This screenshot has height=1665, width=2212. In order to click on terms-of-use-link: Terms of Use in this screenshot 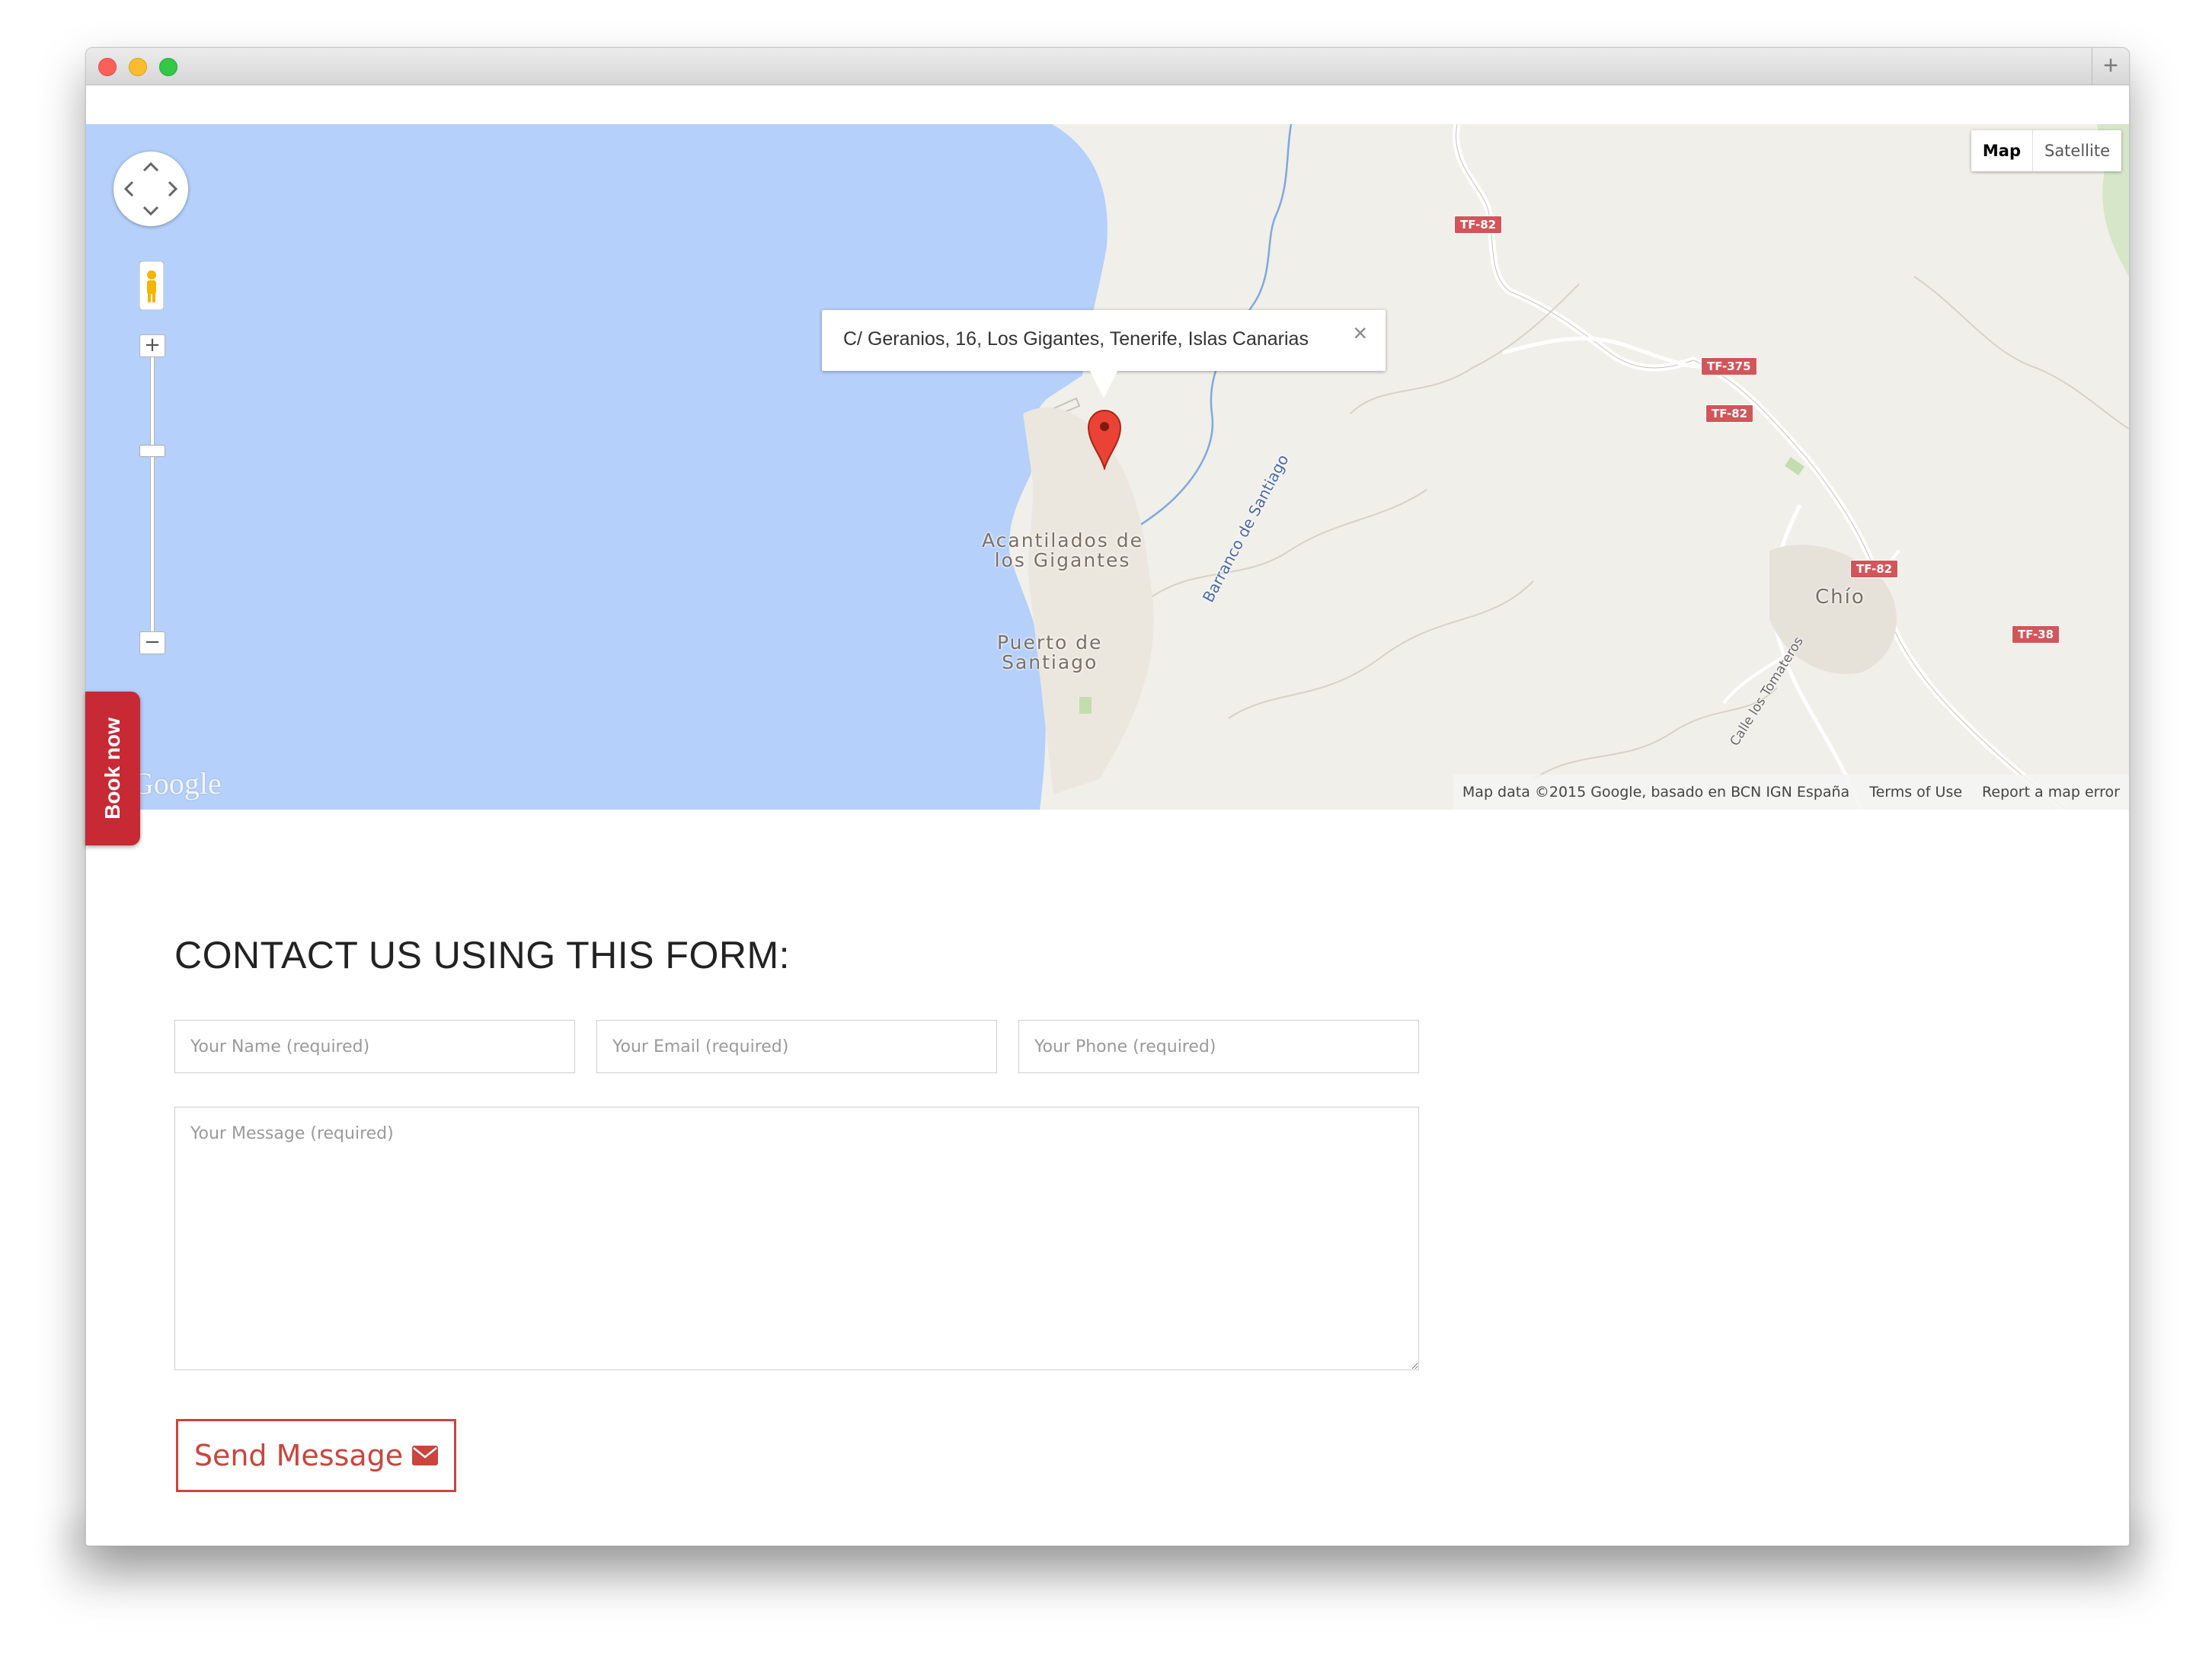, I will do `click(1915, 792)`.